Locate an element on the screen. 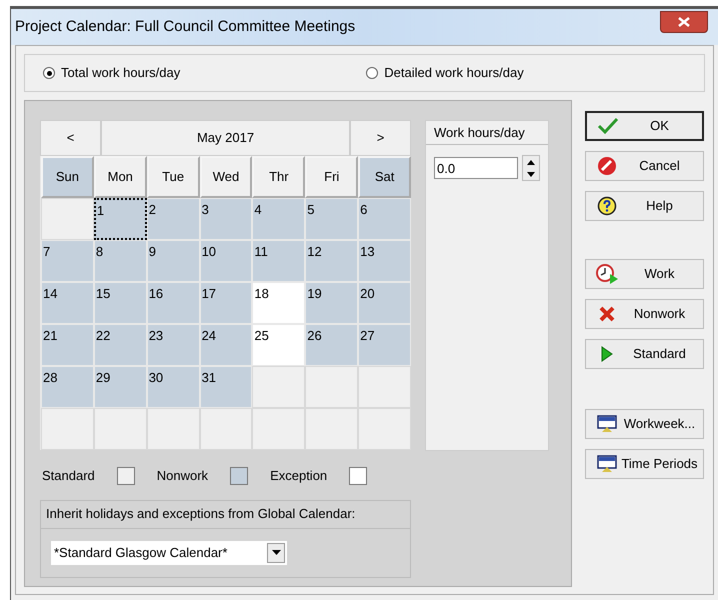 The image size is (718, 600). window-title: Project Calendar: Full Council Committee Meetings is located at coordinates (185, 26).